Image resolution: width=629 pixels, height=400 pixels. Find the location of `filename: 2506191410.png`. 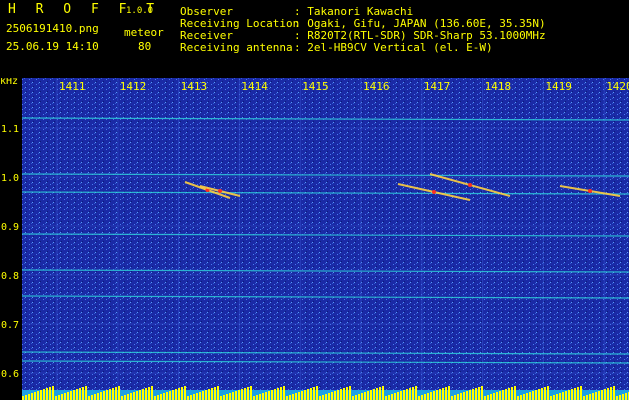

filename: 2506191410.png is located at coordinates (52, 28).